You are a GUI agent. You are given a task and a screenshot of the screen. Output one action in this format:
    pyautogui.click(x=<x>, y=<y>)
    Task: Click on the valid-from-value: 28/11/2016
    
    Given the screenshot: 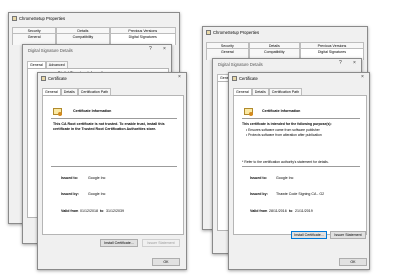 What is the action you would take?
    pyautogui.click(x=278, y=211)
    